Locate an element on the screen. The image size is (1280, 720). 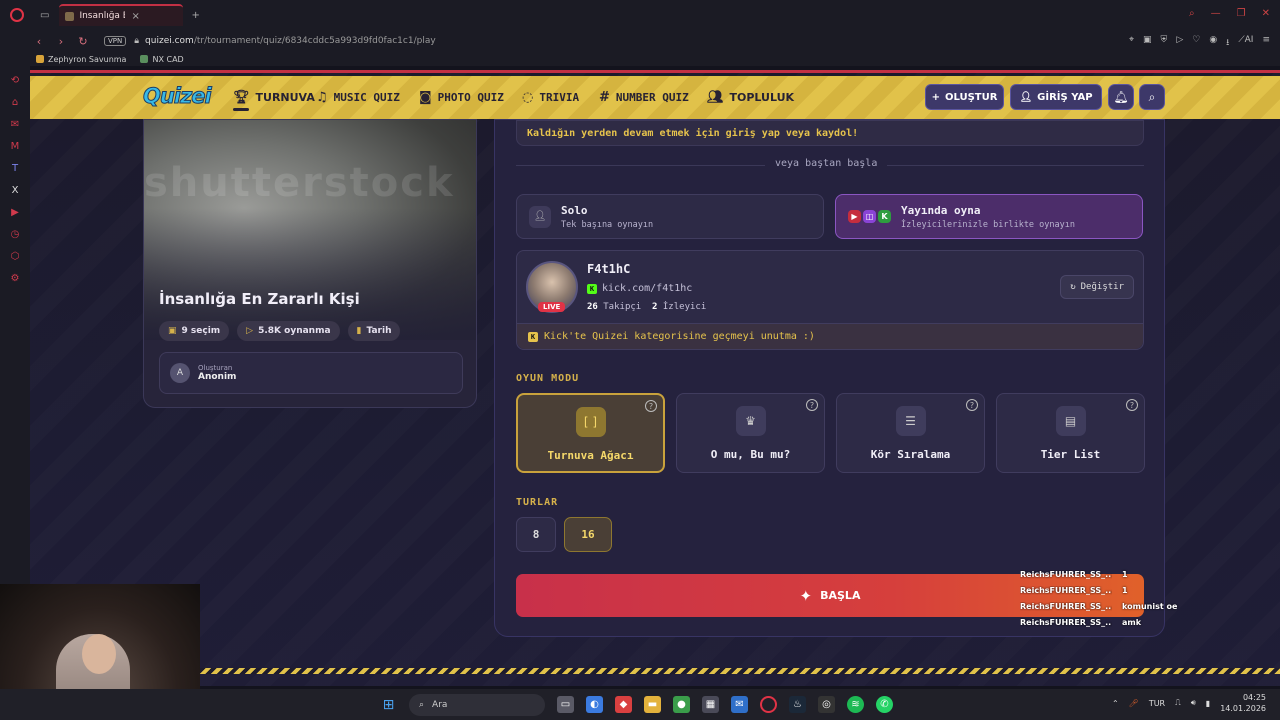
nav-trivia: ◌ TRIVIA is located at coordinates (550, 97).